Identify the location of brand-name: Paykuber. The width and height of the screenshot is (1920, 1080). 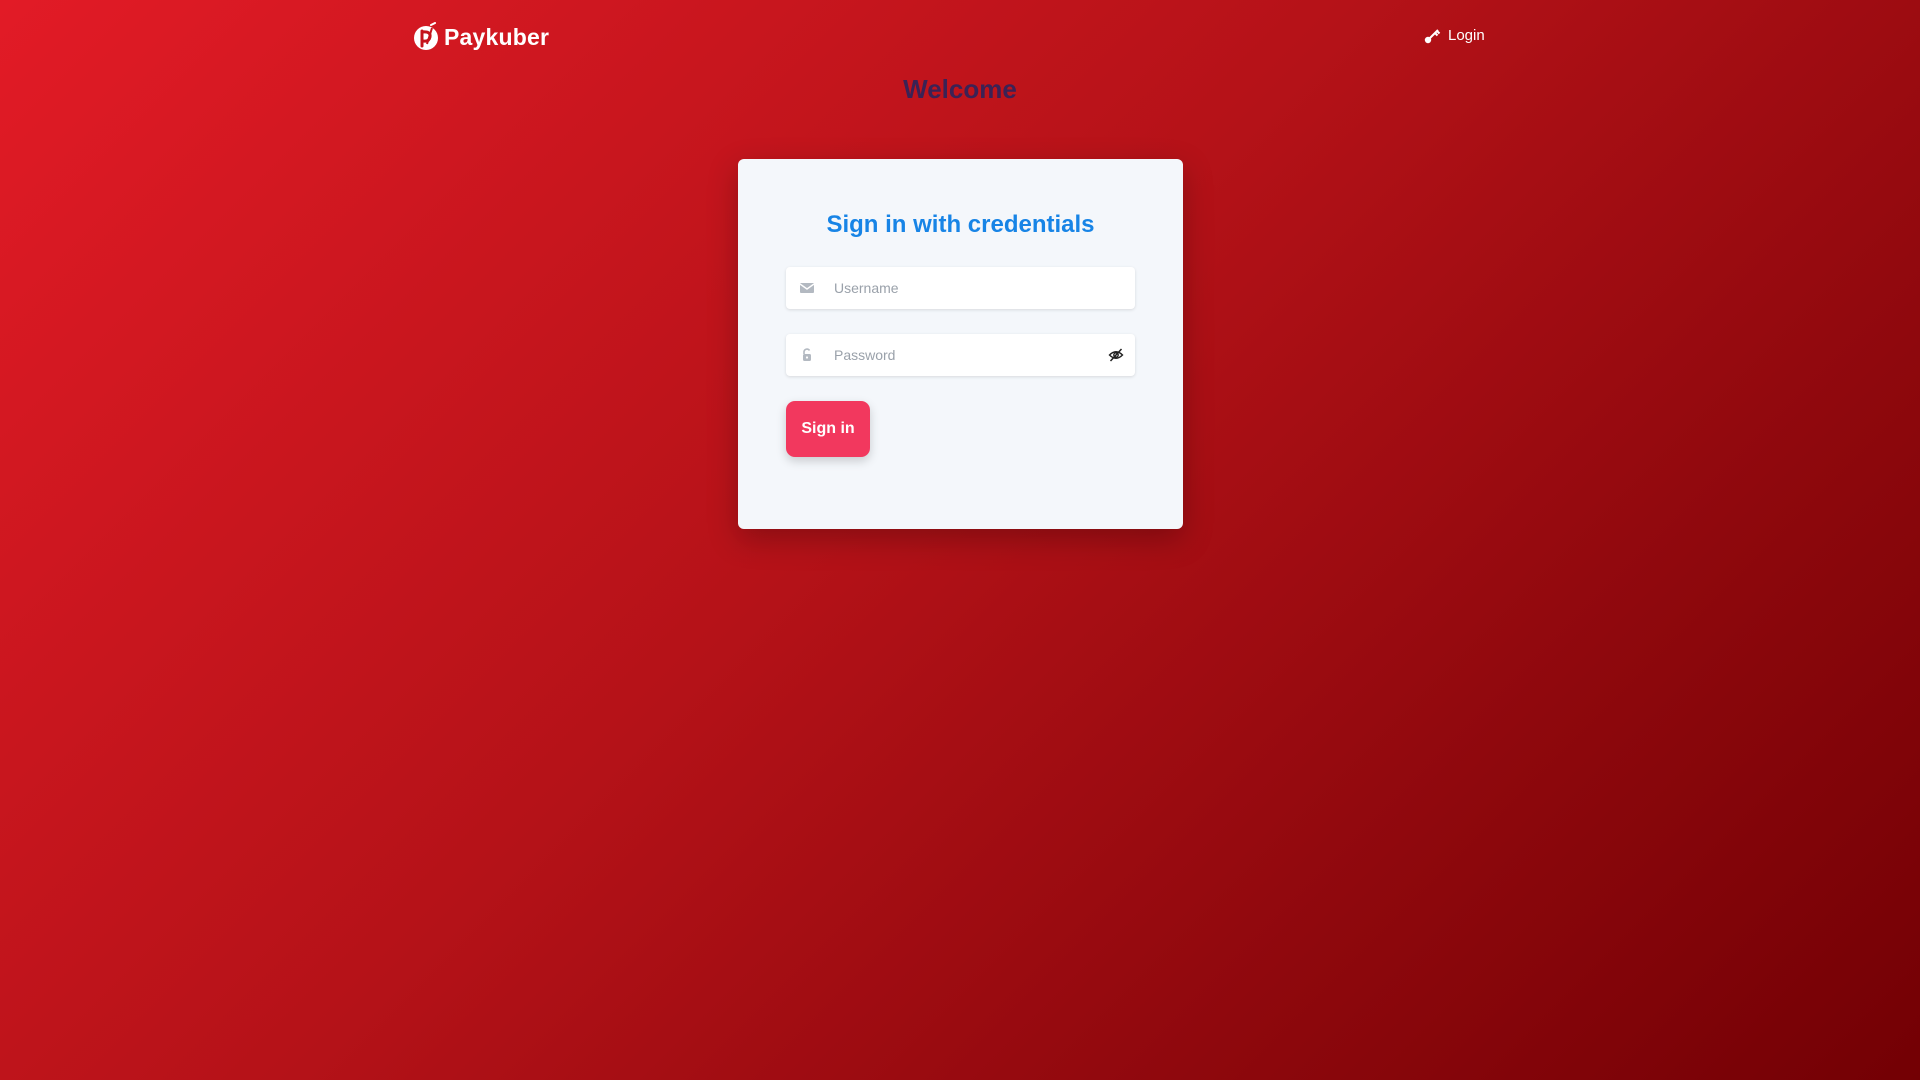
(497, 36).